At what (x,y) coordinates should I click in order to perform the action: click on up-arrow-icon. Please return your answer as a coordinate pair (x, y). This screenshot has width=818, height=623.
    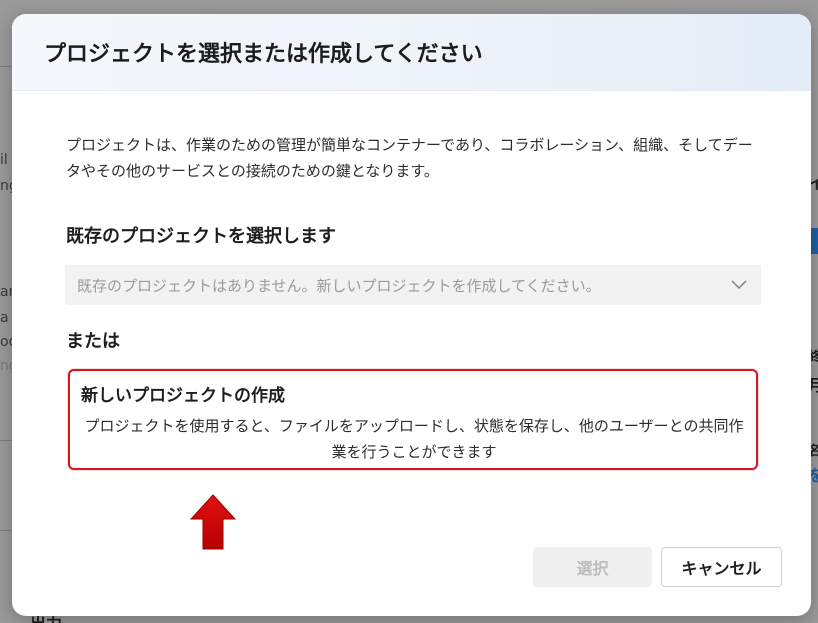
    Looking at the image, I should click on (213, 522).